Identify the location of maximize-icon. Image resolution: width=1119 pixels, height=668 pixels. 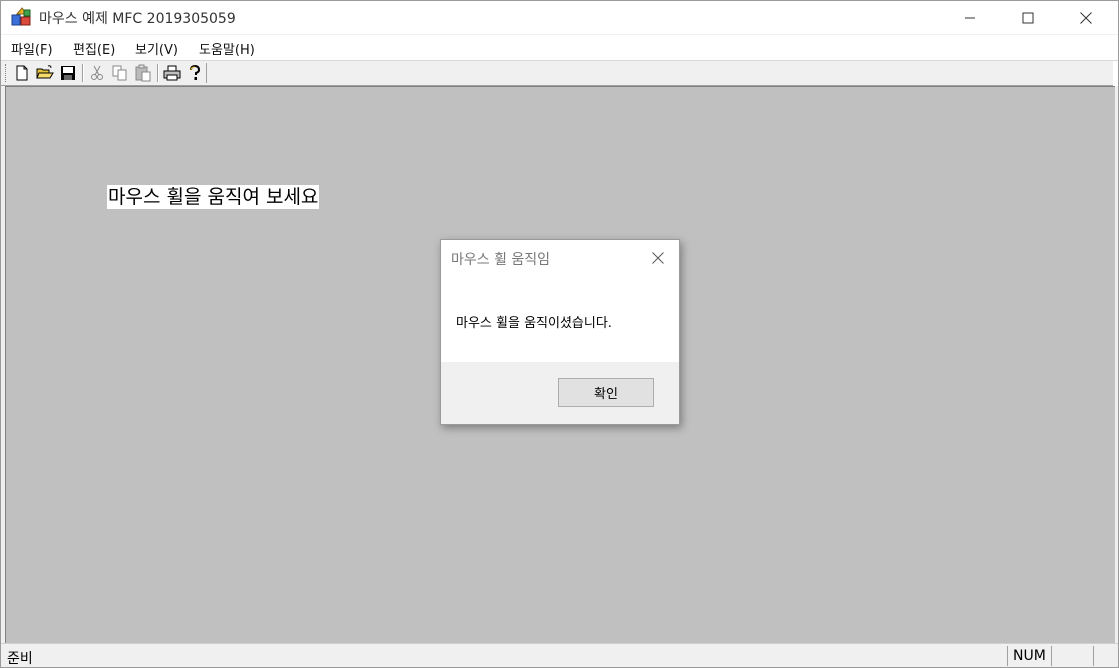
(1028, 17).